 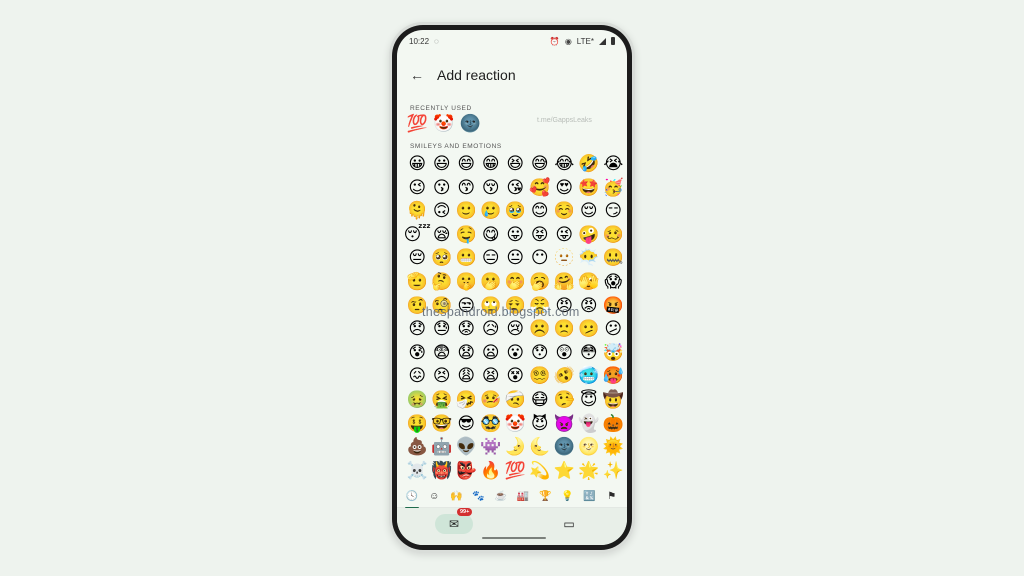 What do you see at coordinates (540, 258) in the screenshot?
I see `emoji-button: 😶` at bounding box center [540, 258].